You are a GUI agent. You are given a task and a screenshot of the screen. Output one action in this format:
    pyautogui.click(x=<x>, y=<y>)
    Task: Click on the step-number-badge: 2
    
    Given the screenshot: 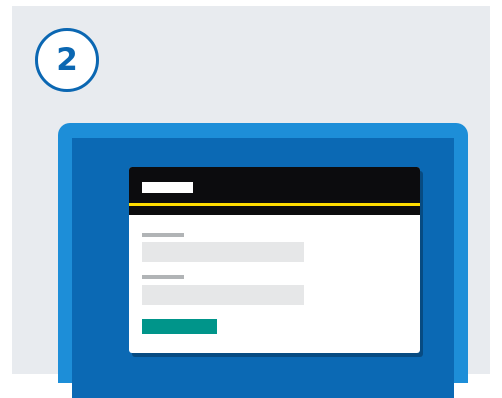 What is the action you would take?
    pyautogui.click(x=67, y=60)
    